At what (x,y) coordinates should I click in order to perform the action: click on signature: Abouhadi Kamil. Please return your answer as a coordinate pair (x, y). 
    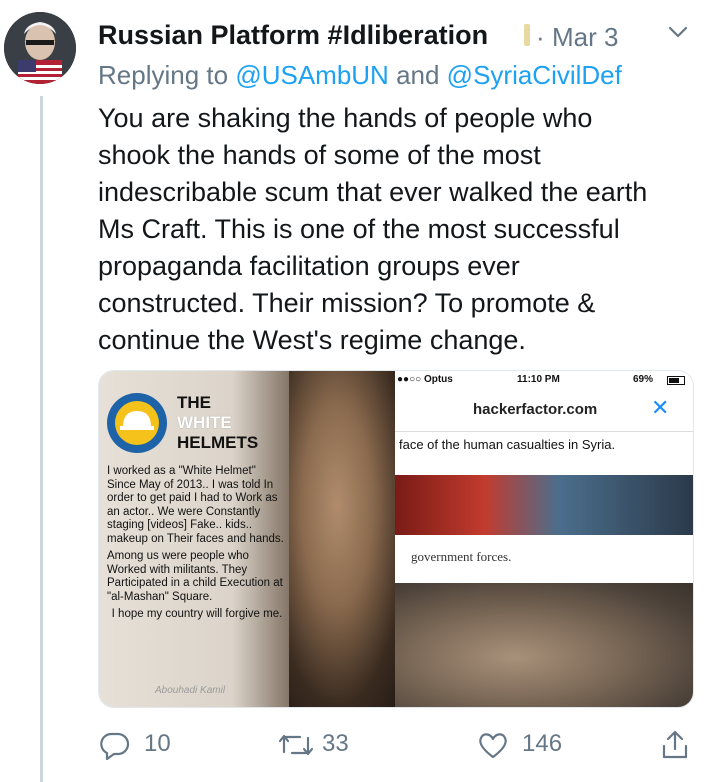
    Looking at the image, I should click on (190, 690).